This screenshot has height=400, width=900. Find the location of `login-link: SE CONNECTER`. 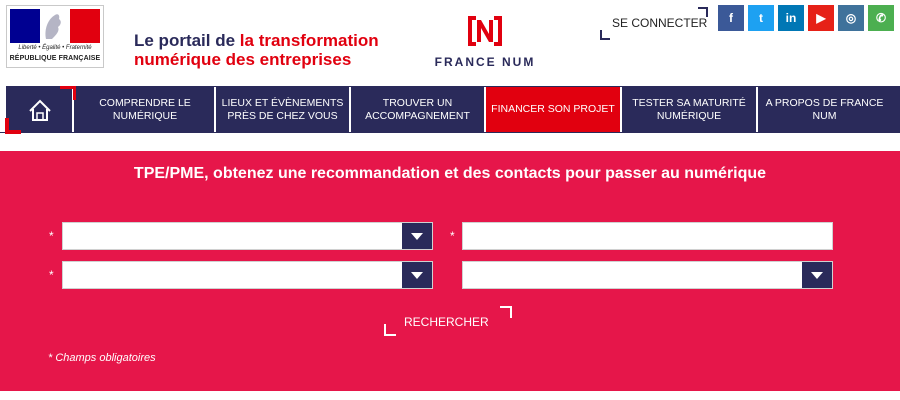

login-link: SE CONNECTER is located at coordinates (654, 23).